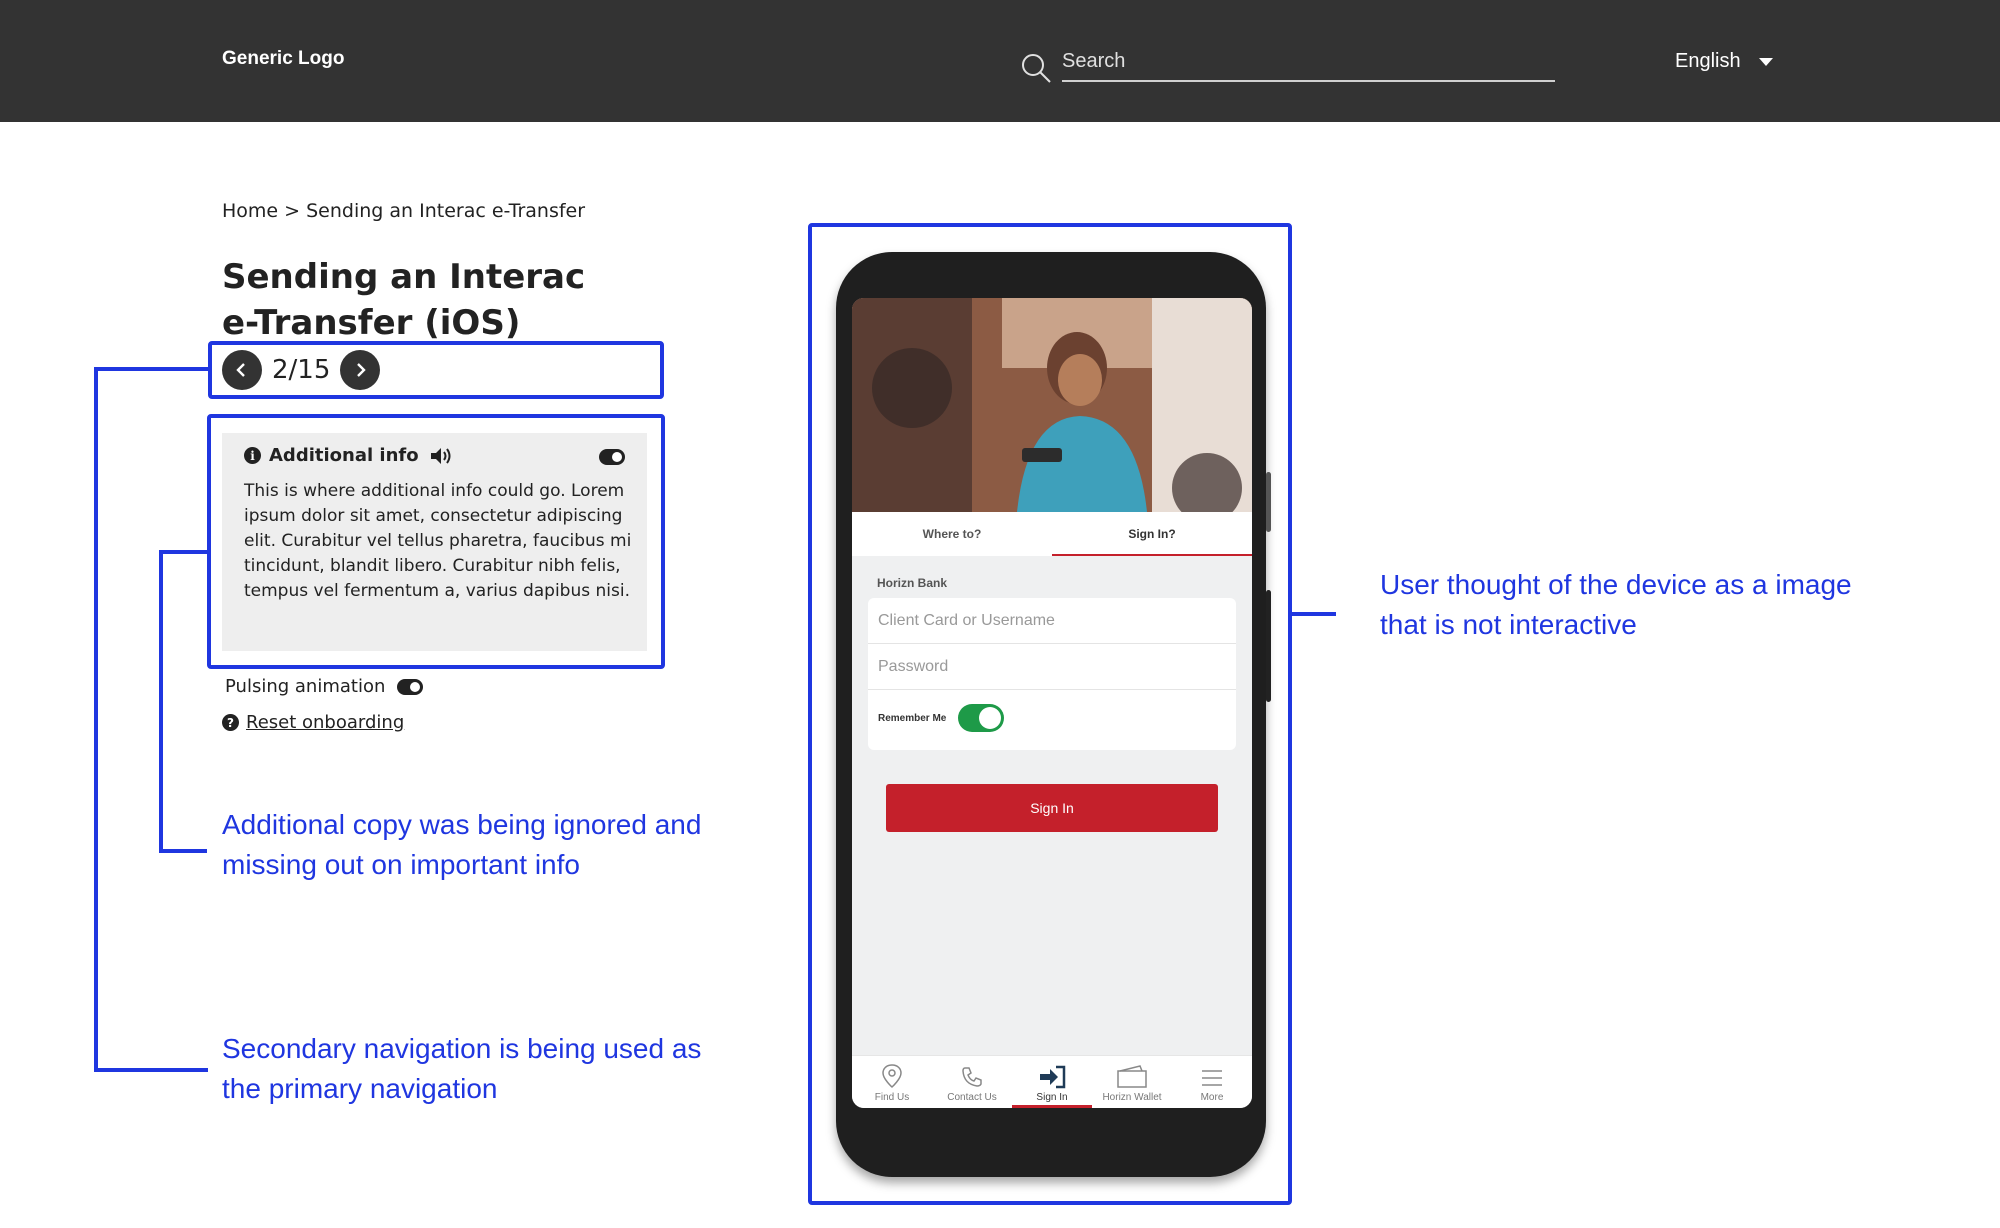 This screenshot has width=2000, height=1228. I want to click on help-icon: ?, so click(230, 722).